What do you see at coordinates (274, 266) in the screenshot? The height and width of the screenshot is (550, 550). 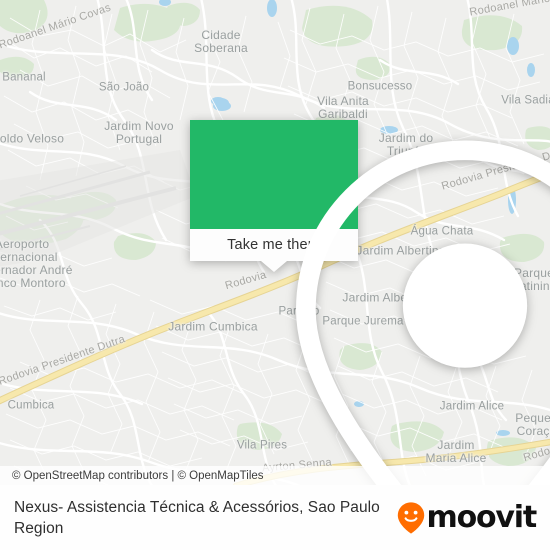 I see `popup-pointer-tail` at bounding box center [274, 266].